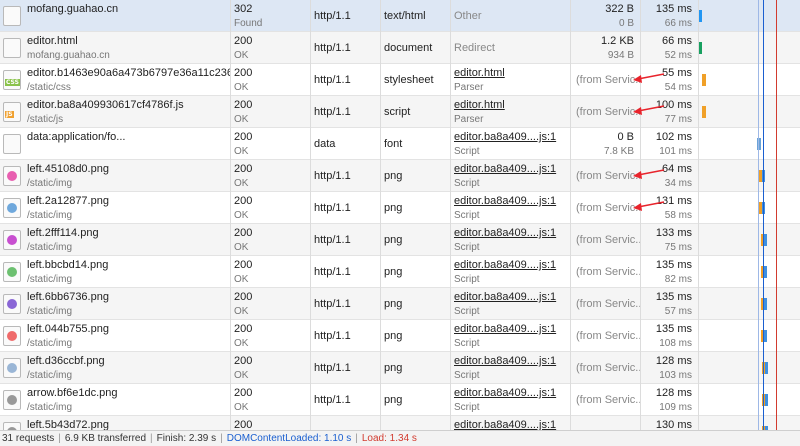 The width and height of the screenshot is (800, 446). Describe the element at coordinates (345, 16) in the screenshot. I see `protocol-cell: http/1.1` at that location.